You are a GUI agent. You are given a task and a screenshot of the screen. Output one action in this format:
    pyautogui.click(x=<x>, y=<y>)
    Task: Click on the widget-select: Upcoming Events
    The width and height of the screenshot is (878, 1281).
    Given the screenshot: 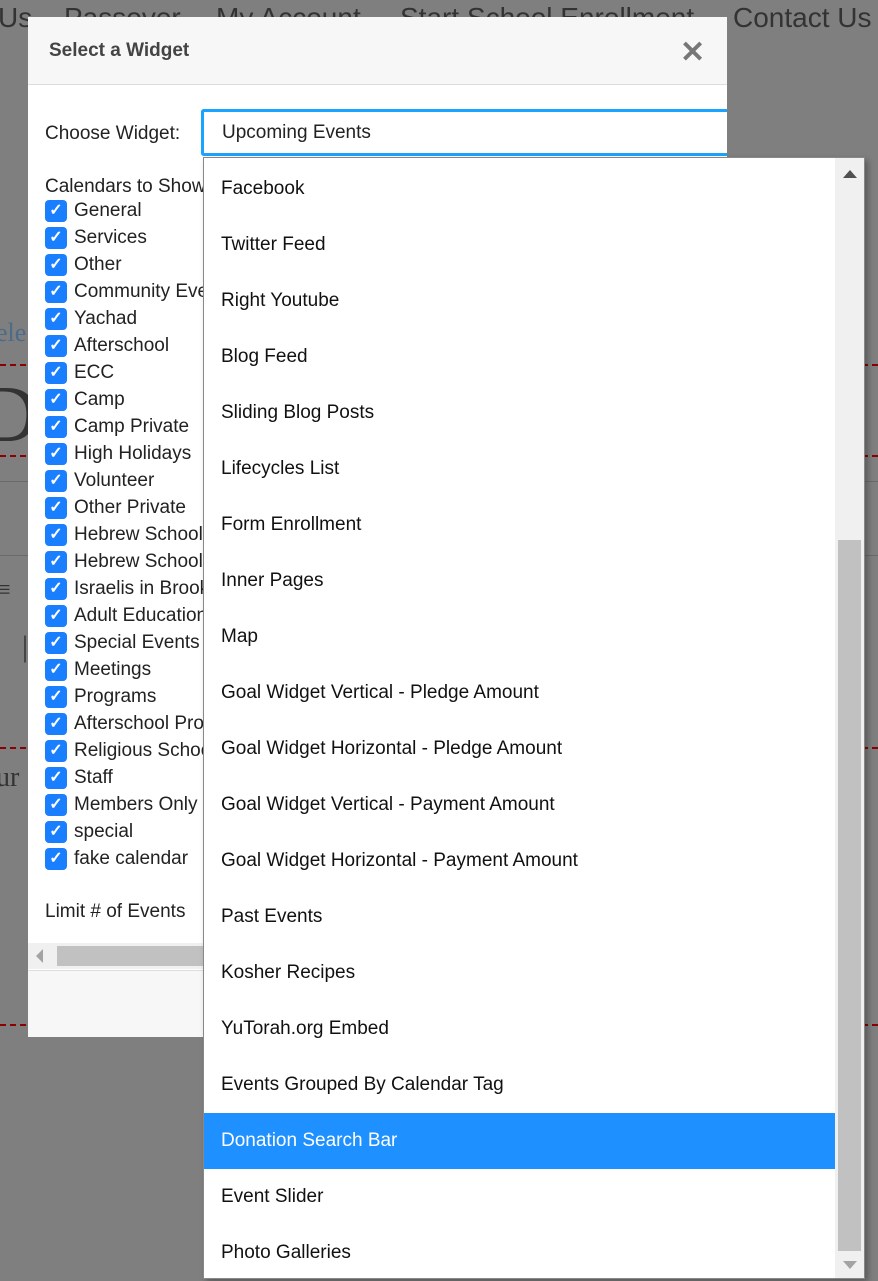 What is the action you would take?
    pyautogui.click(x=464, y=132)
    